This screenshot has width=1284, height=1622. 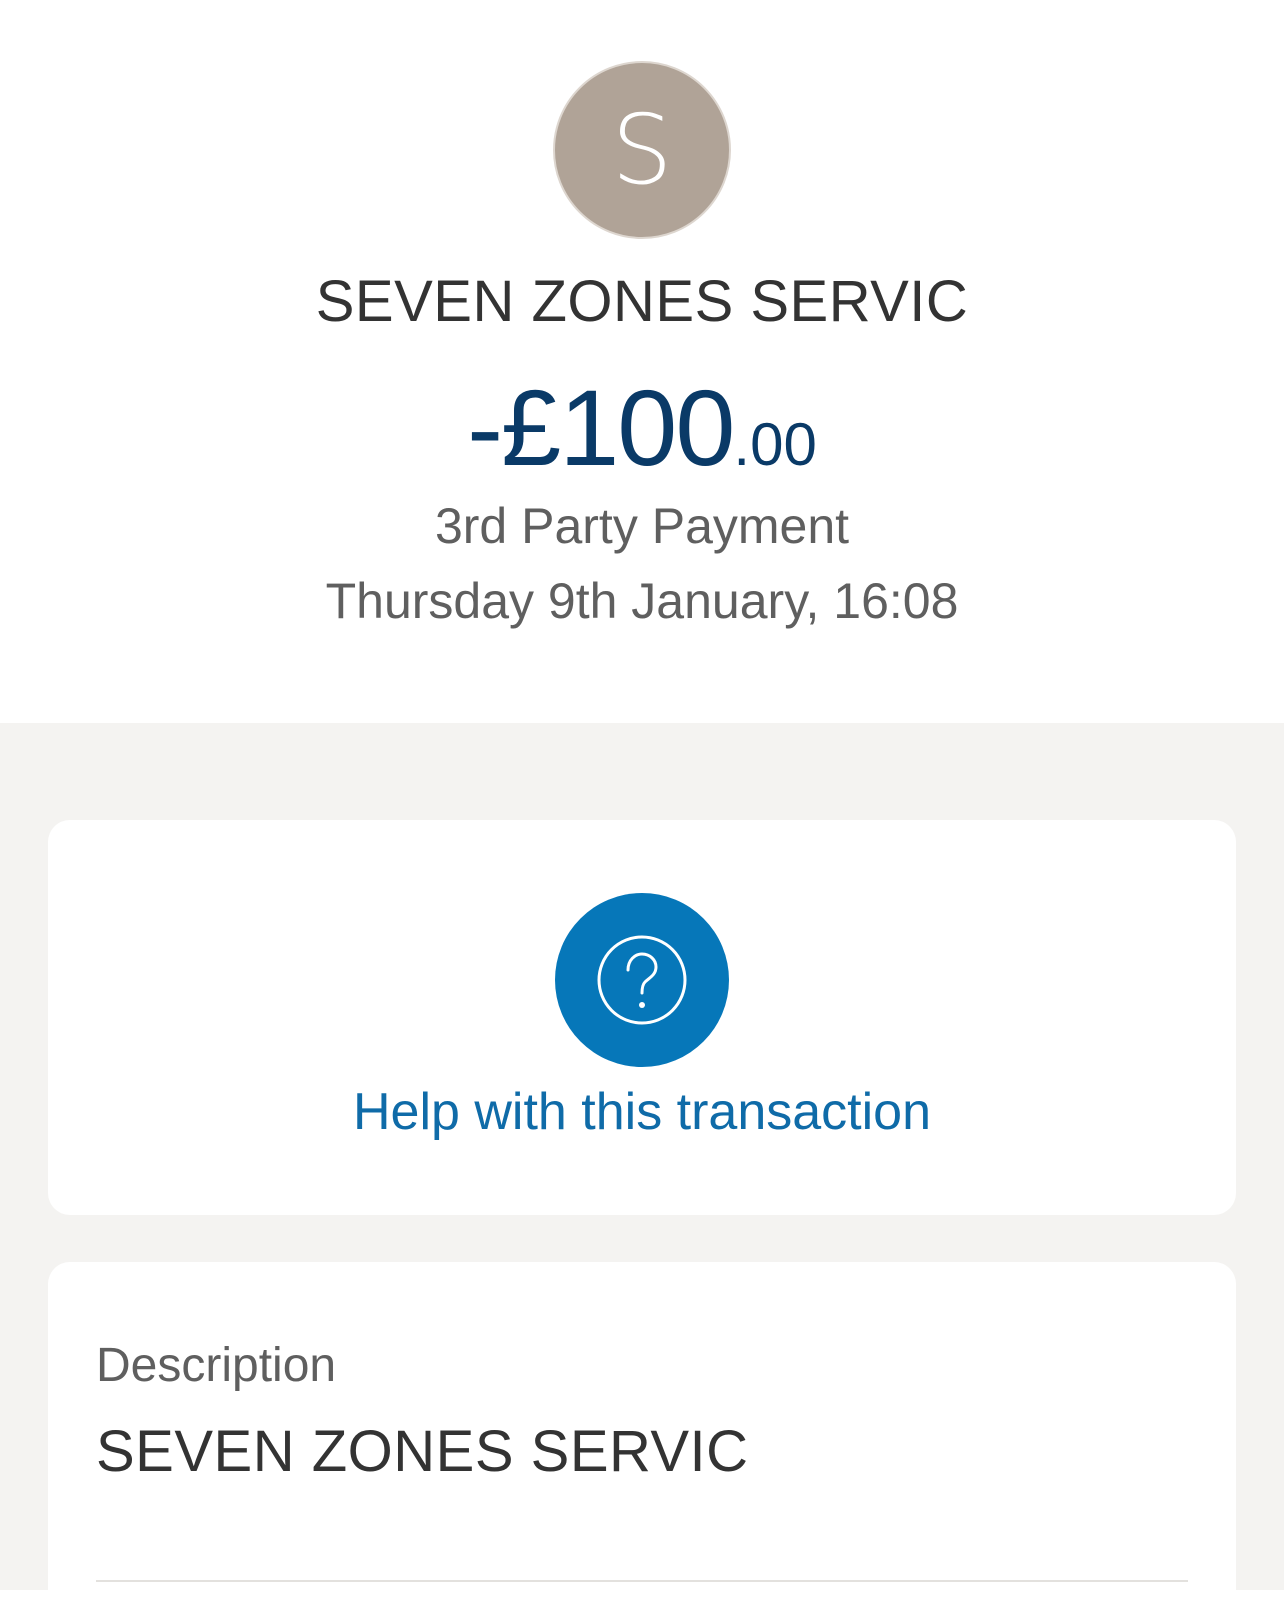 What do you see at coordinates (642, 601) in the screenshot?
I see `transaction-datetime: Thursday 9th January, 16:08` at bounding box center [642, 601].